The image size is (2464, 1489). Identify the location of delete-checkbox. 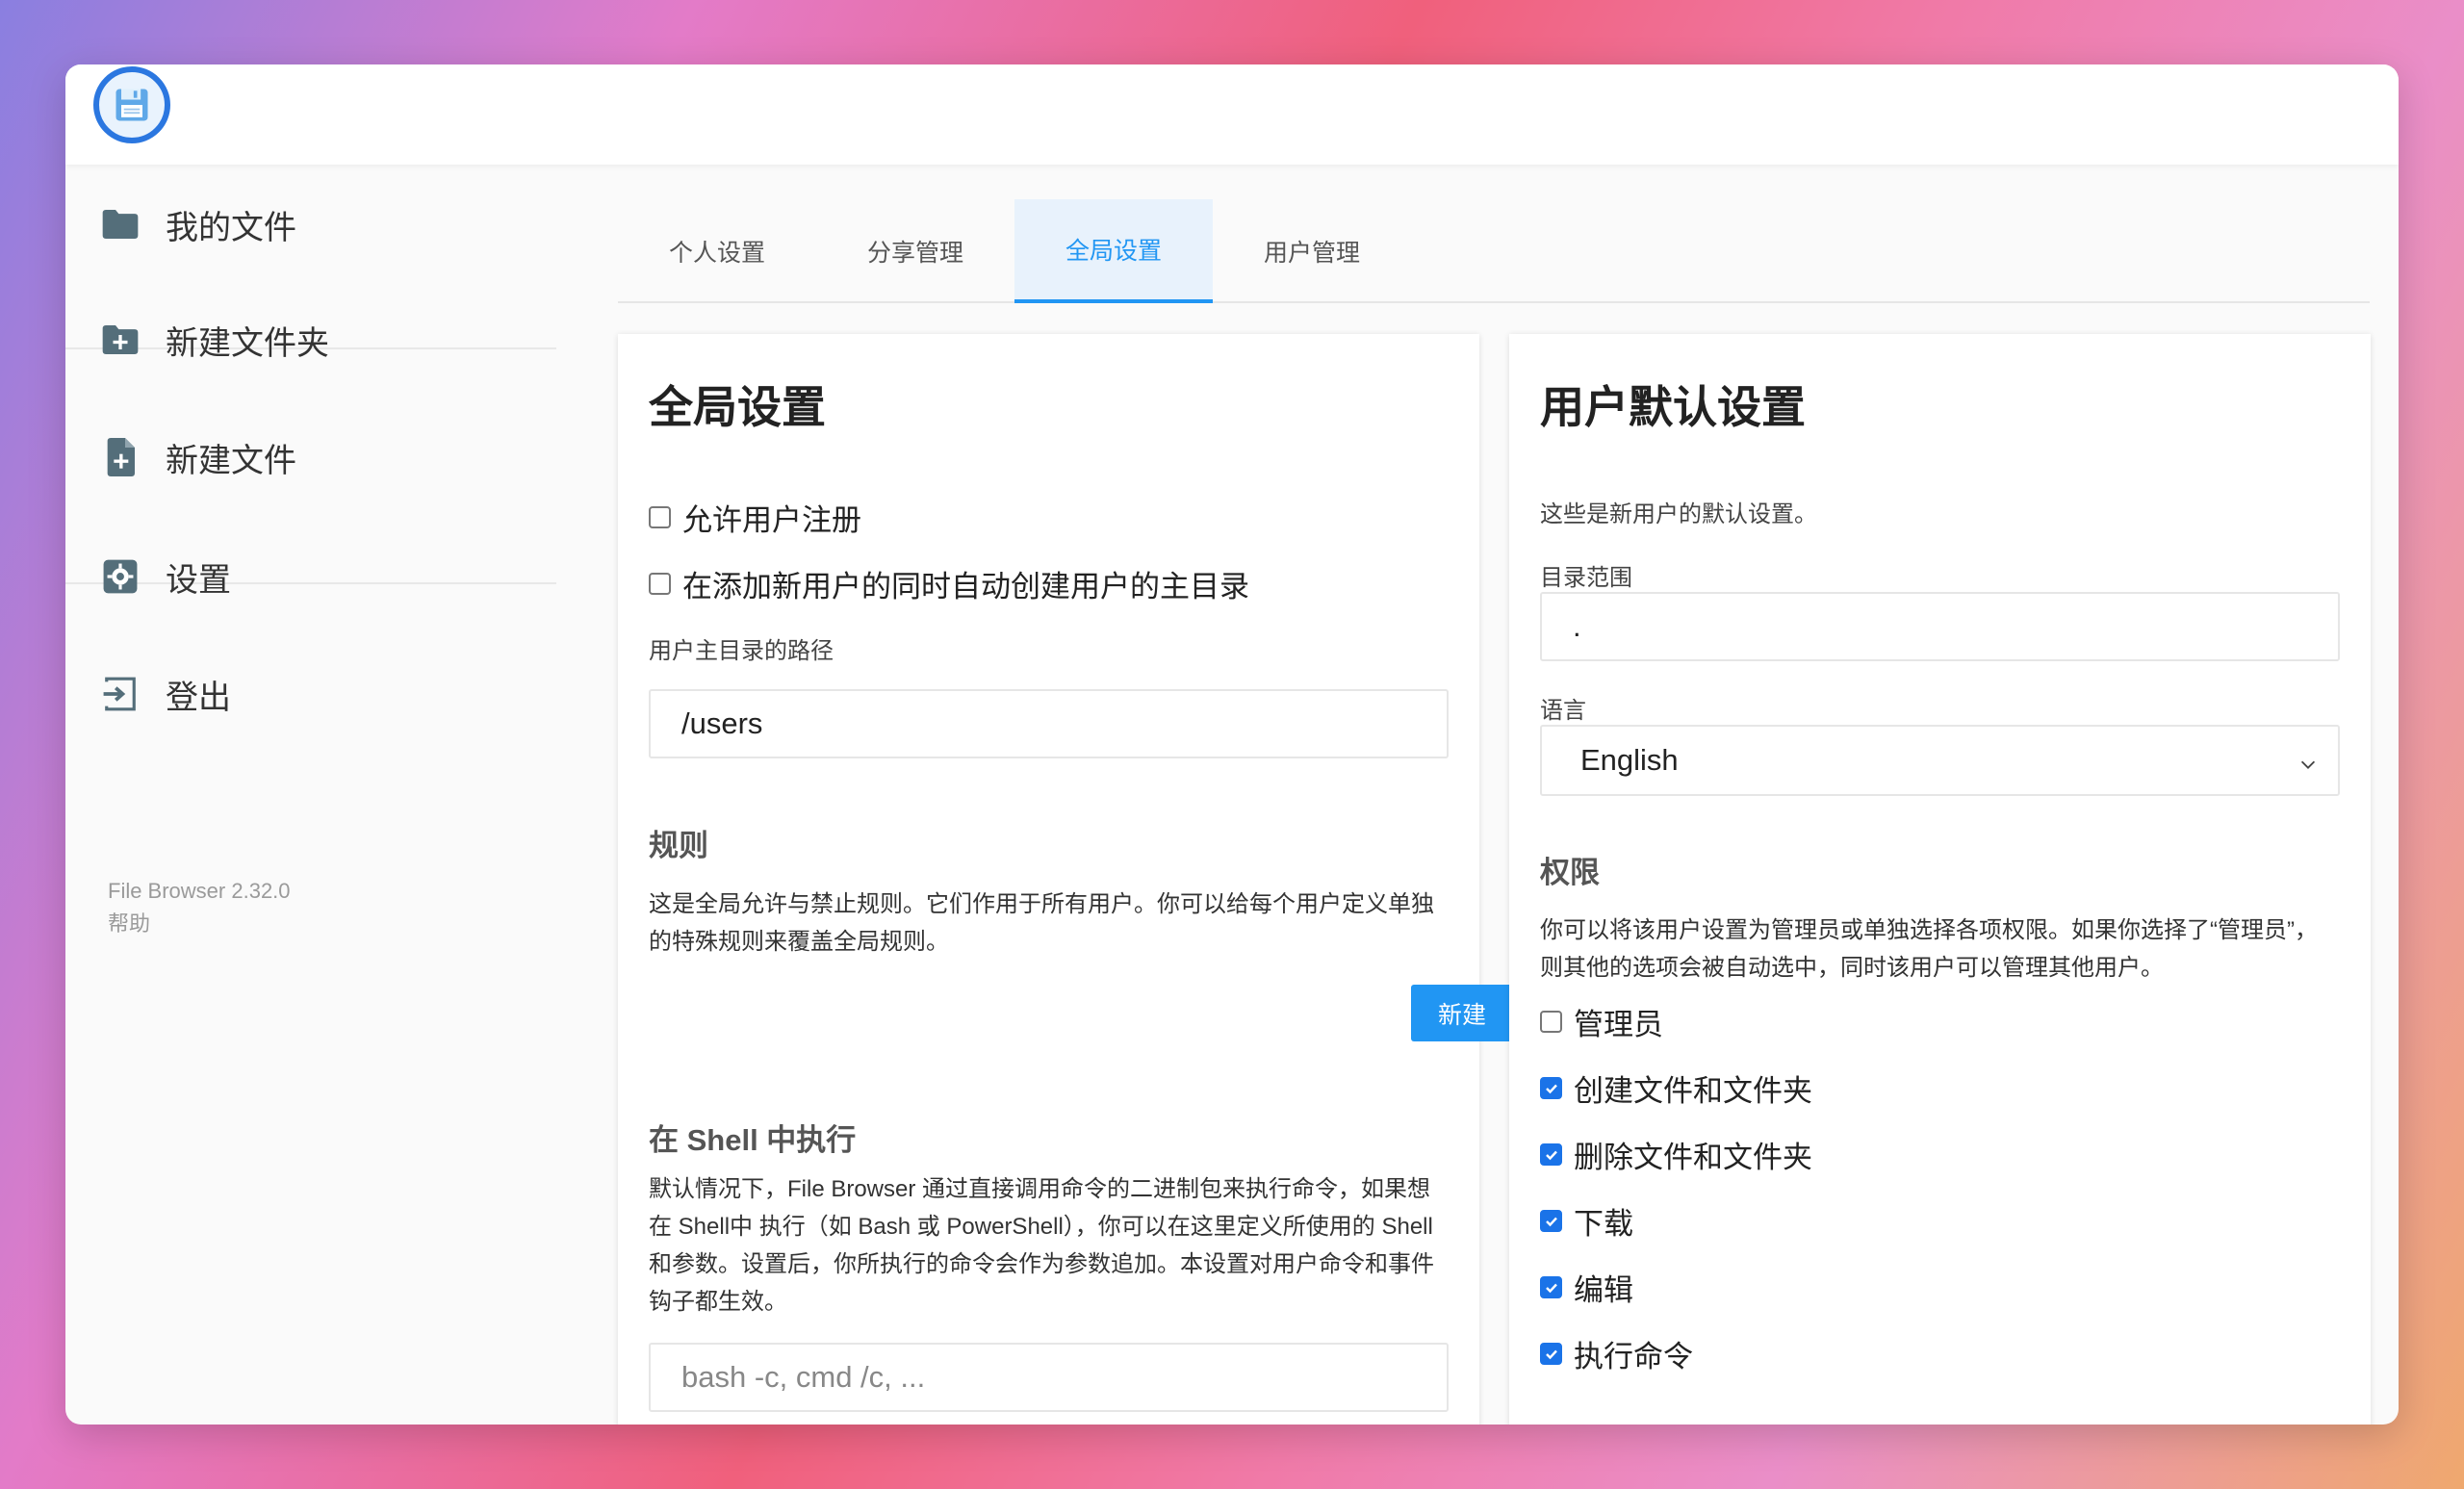
(1551, 1154).